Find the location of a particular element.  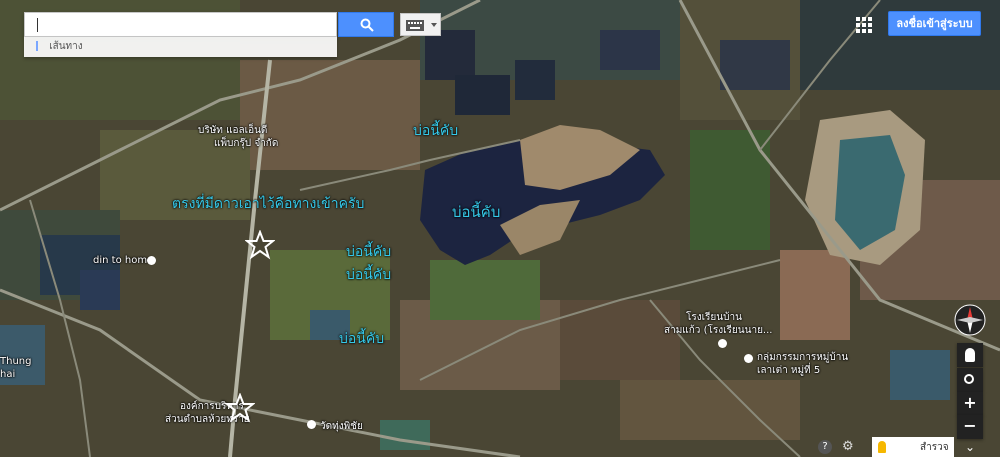

sign-in-button: ลงชื่อเข้าสู่ระบบ is located at coordinates (934, 23).